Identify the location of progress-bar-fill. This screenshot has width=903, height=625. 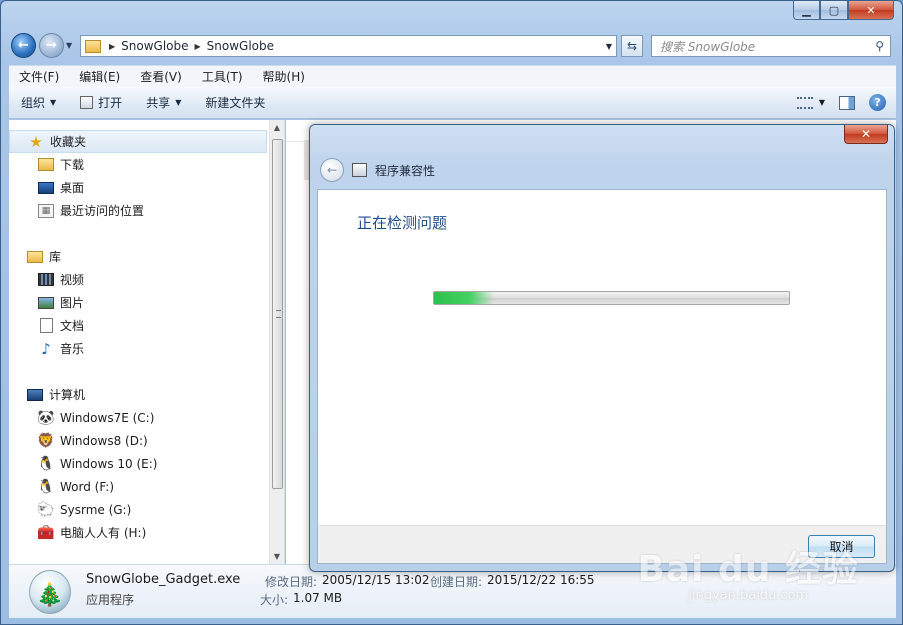
(464, 298).